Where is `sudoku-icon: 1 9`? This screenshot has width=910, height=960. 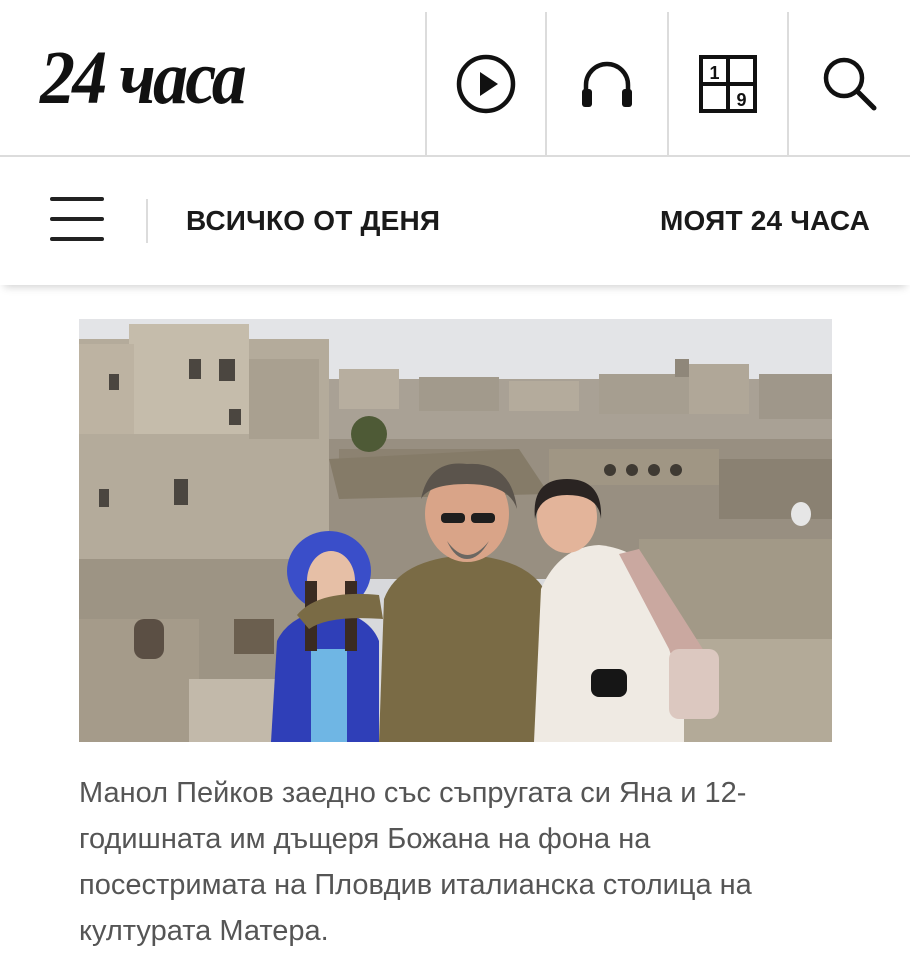
sudoku-icon: 1 9 is located at coordinates (728, 83).